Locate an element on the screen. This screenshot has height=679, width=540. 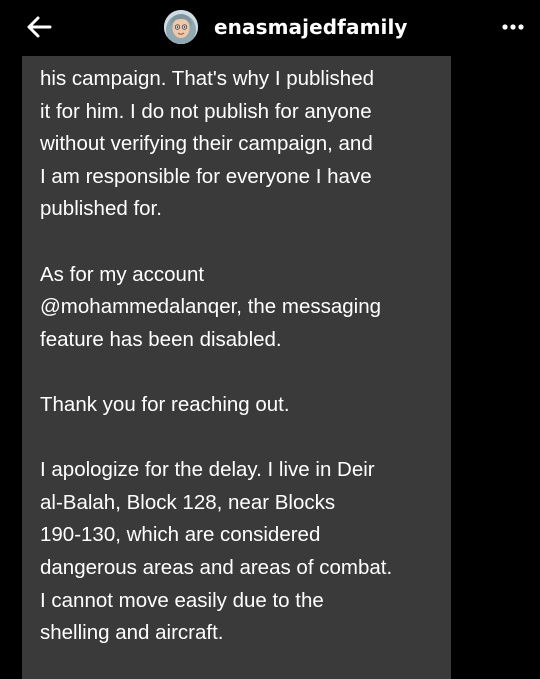
message-line: his campaign. That's why I published is located at coordinates (207, 78).